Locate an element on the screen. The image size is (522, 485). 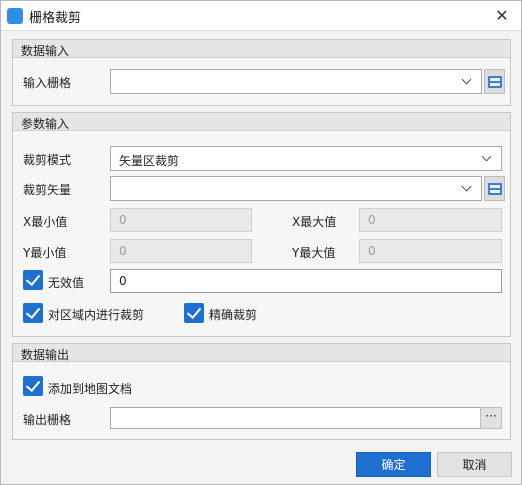
open-vector-button is located at coordinates (494, 188).